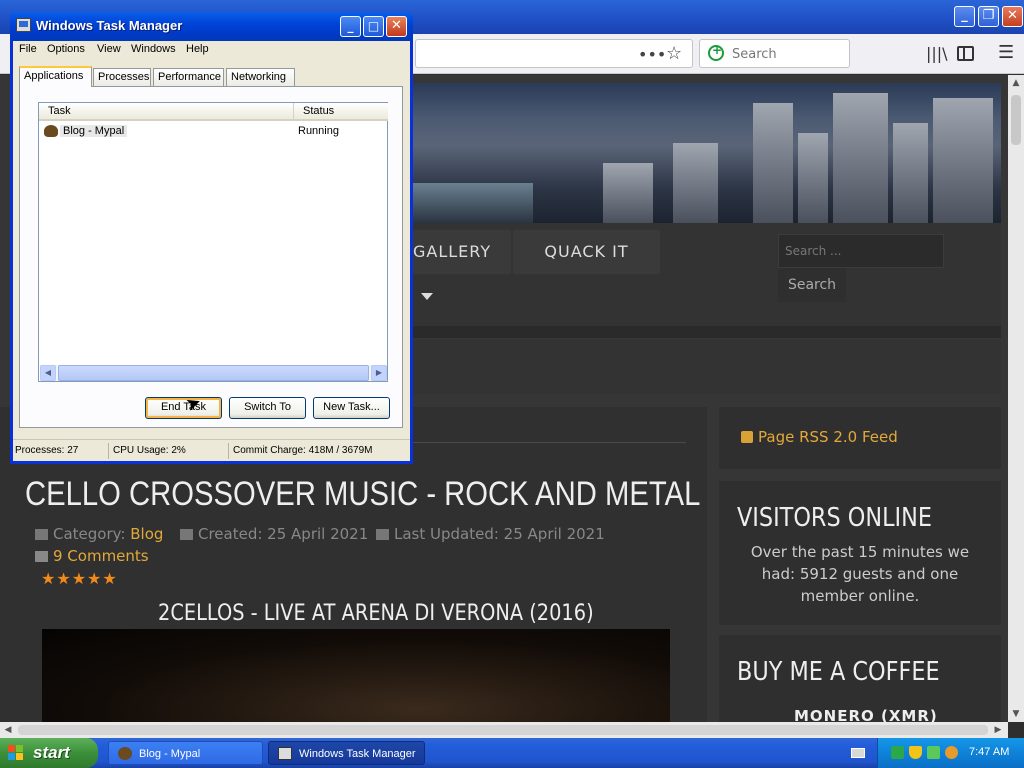  Describe the element at coordinates (747, 437) in the screenshot. I see `rss-icon` at that location.